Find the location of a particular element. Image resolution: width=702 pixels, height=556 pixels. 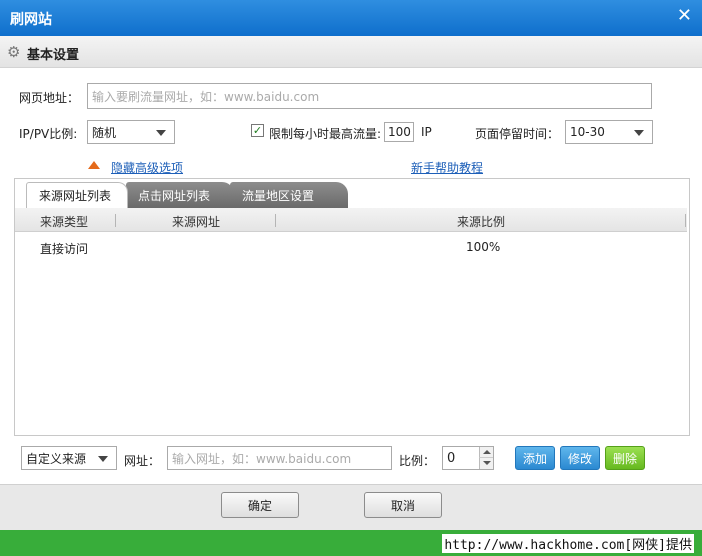

tab-label: 流量地区设置 is located at coordinates (278, 195).